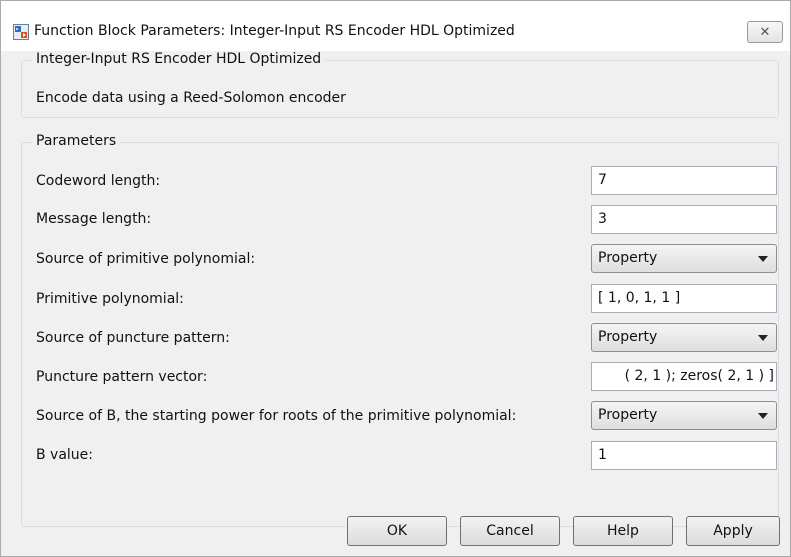 The width and height of the screenshot is (791, 557). Describe the element at coordinates (400, 89) in the screenshot. I see `block-description-group` at that location.